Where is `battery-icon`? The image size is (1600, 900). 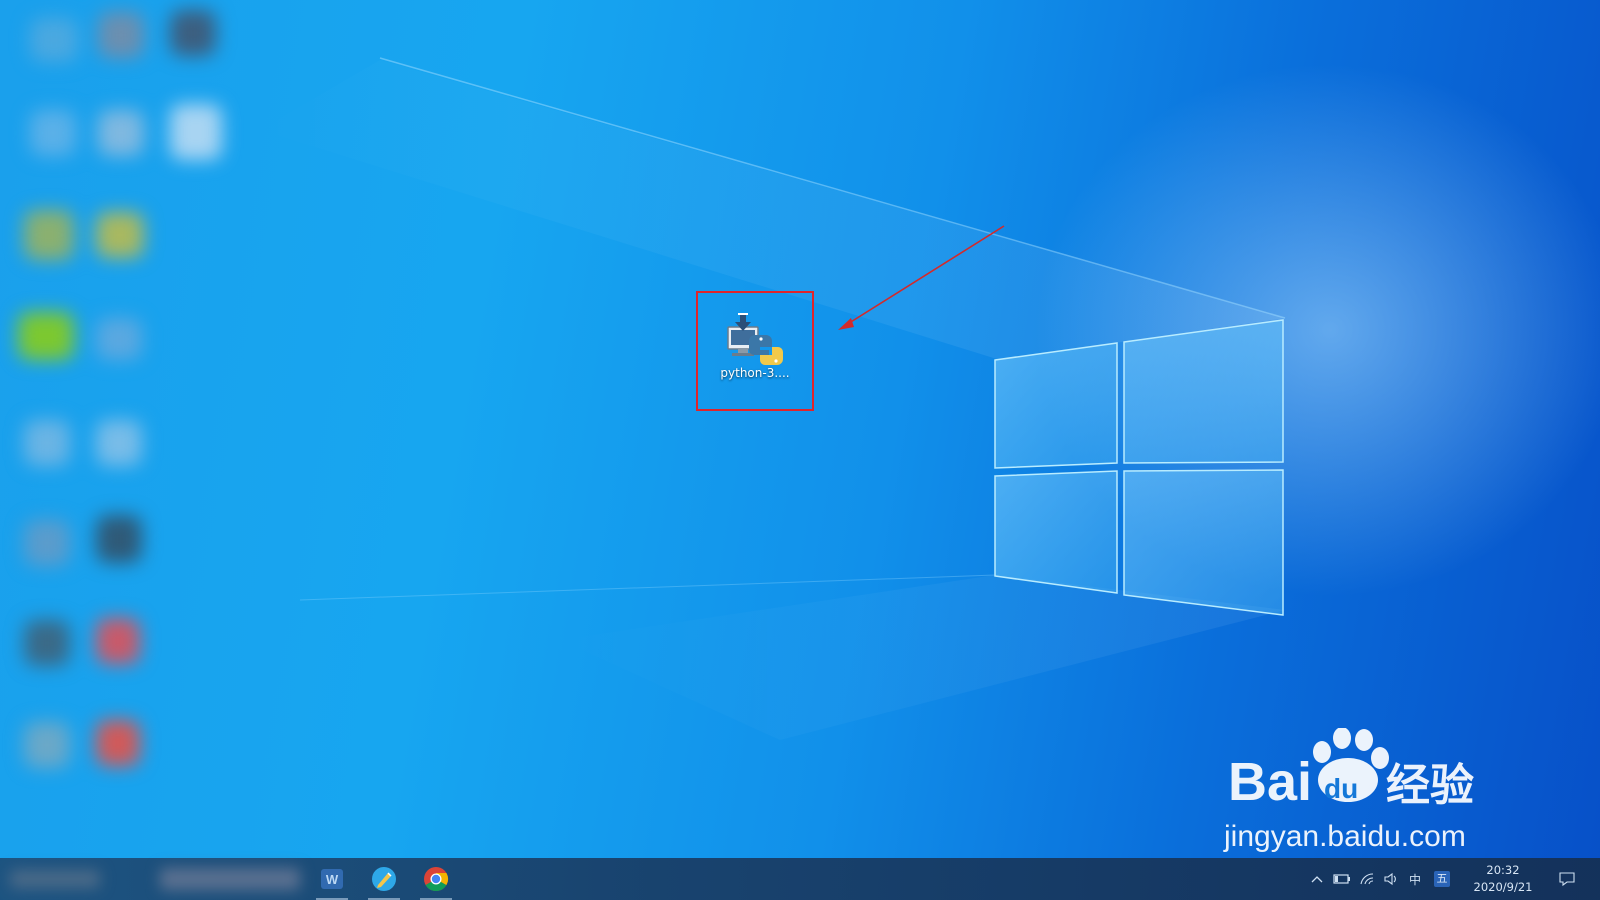
battery-icon is located at coordinates (1341, 879).